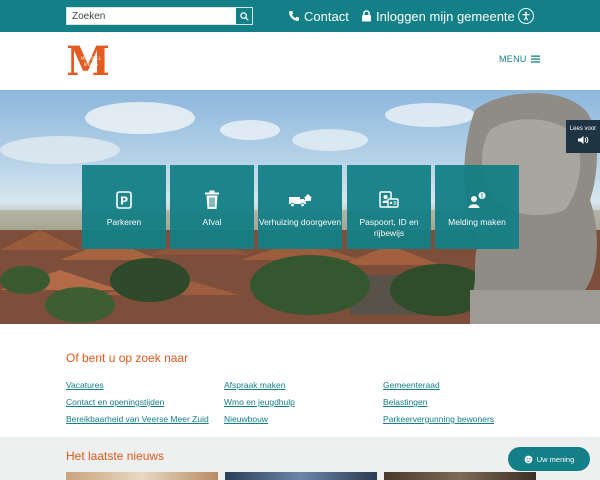  I want to click on link-contact-openingstijden: Contact en openingstijden, so click(115, 402).